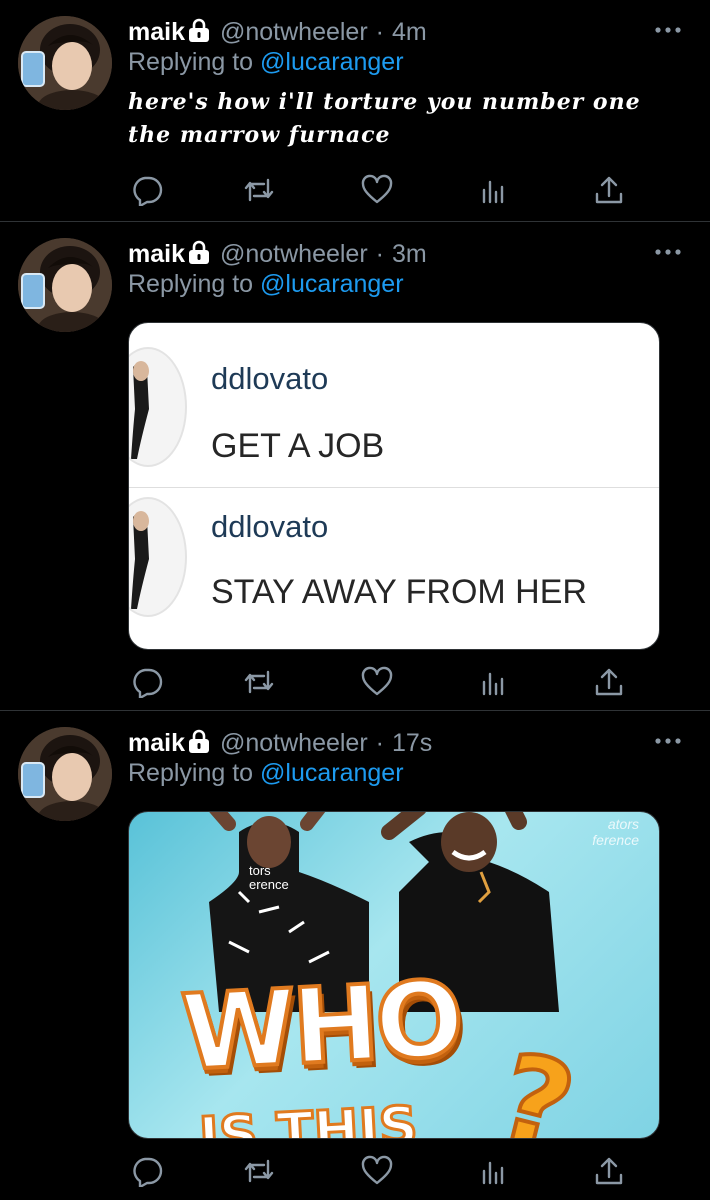  Describe the element at coordinates (399, 592) in the screenshot. I see `comment-text: STAY AWAY FROM HER` at that location.